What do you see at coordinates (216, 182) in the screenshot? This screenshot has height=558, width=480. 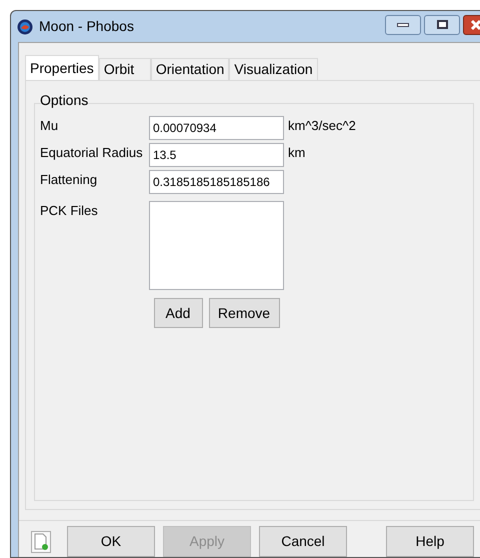 I see `text-field: 0.3185185185185186` at bounding box center [216, 182].